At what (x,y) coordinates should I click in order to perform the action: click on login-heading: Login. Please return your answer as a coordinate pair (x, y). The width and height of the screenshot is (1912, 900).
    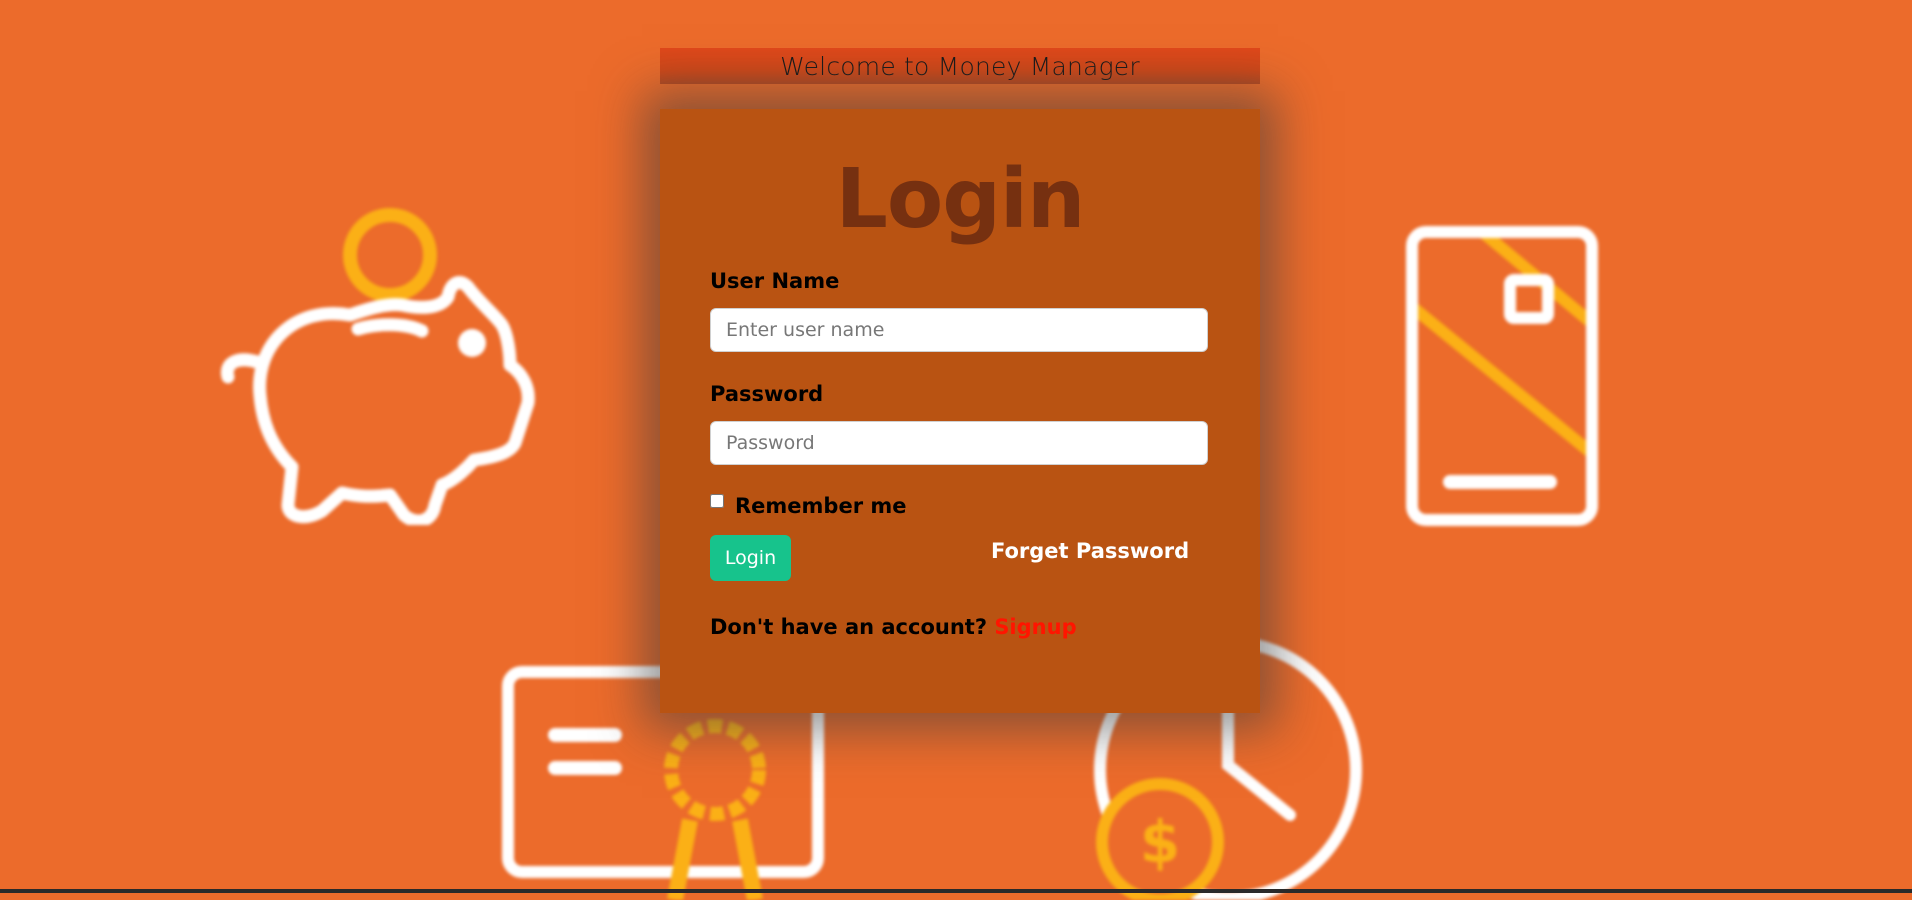
    Looking at the image, I should click on (960, 199).